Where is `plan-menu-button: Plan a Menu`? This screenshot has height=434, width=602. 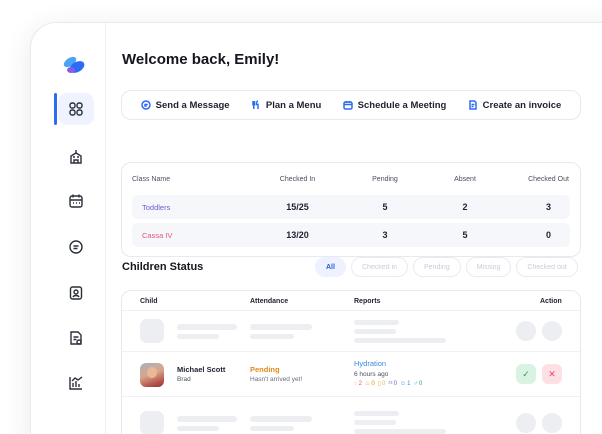
plan-menu-button: Plan a Menu is located at coordinates (286, 105).